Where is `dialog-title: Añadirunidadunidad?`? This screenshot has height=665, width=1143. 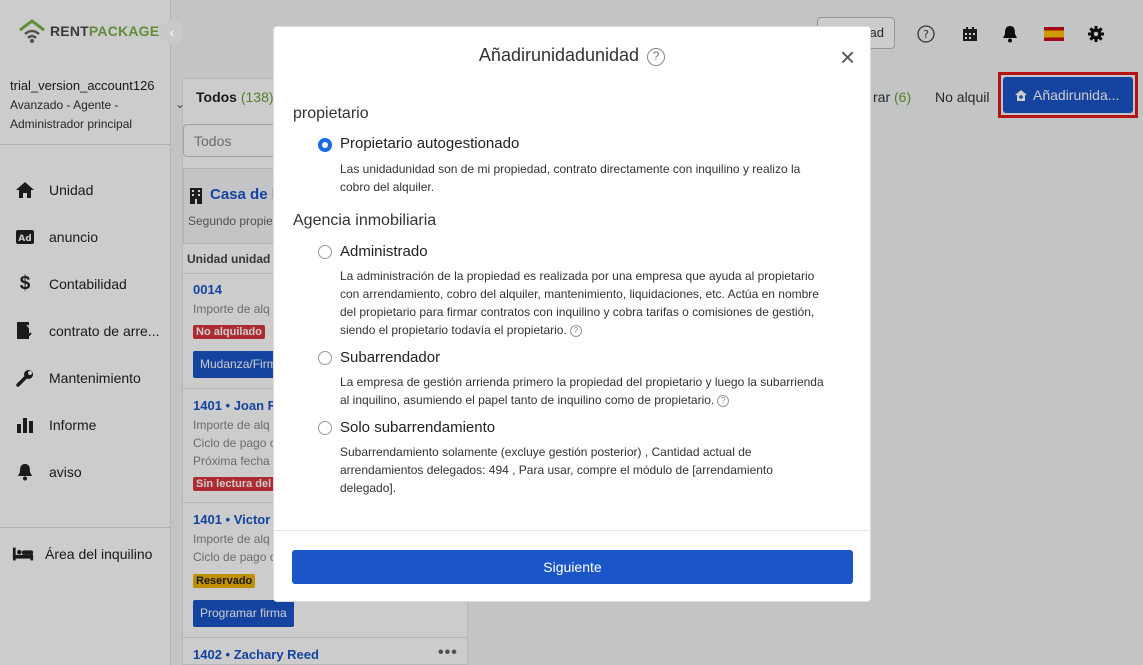
dialog-title: Añadirunidadunidad? is located at coordinates (572, 55).